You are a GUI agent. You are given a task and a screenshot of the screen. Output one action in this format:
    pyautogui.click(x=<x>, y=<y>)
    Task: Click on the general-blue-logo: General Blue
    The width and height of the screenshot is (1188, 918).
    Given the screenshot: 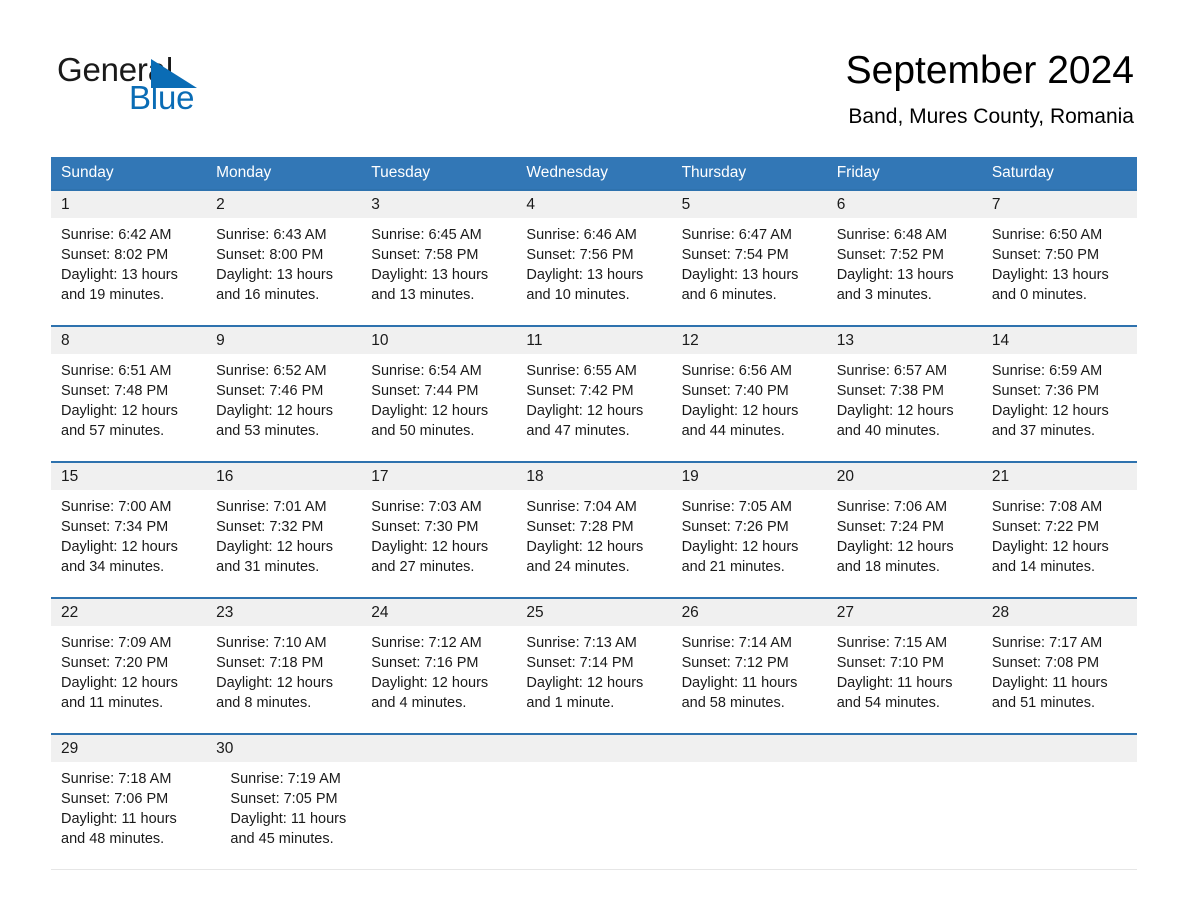 What is the action you would take?
    pyautogui.click(x=157, y=84)
    